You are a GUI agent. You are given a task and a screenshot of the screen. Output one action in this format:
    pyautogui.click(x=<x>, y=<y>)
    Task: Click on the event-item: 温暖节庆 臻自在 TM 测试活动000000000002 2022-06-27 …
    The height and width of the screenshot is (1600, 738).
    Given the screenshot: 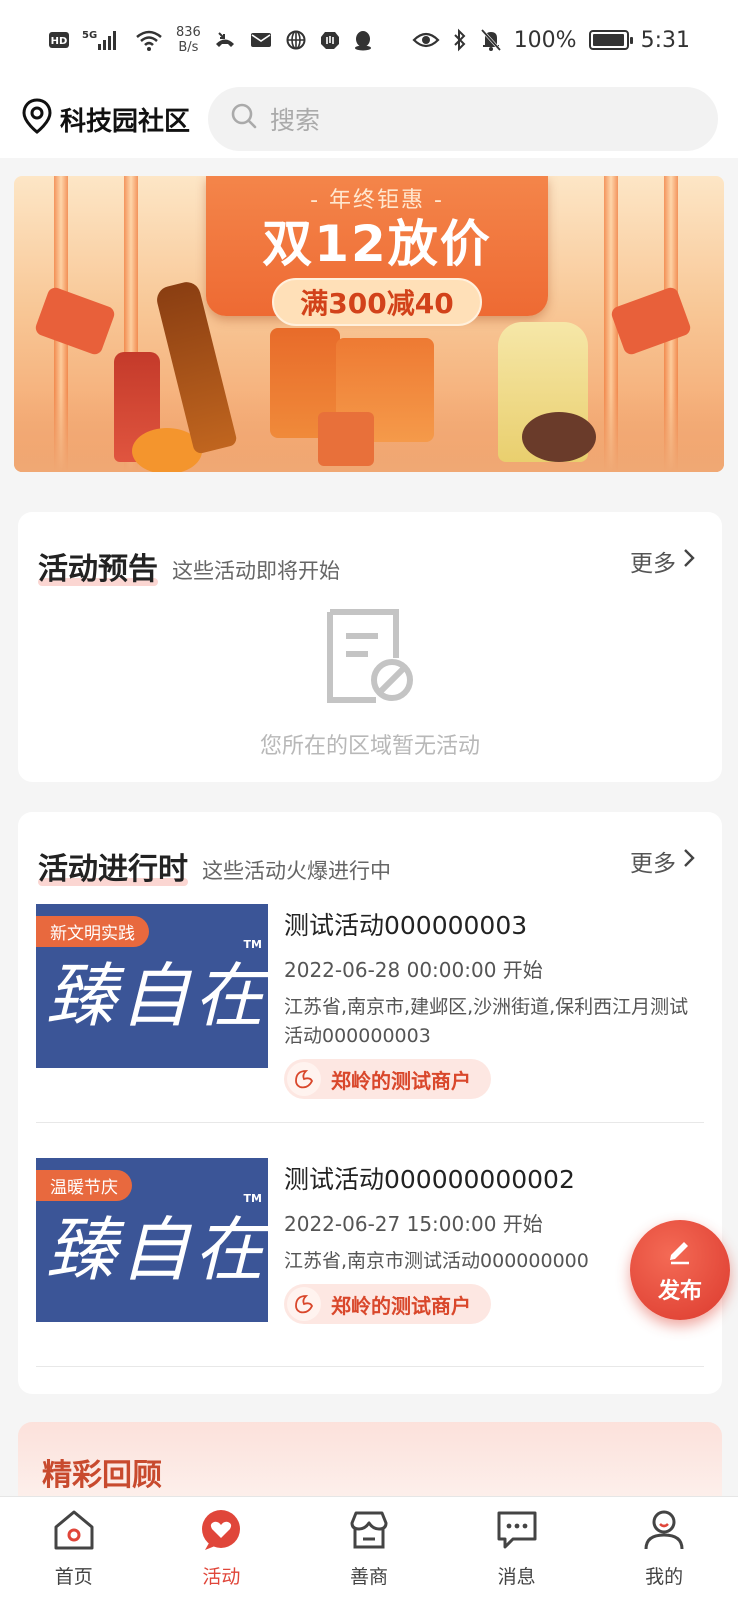 What is the action you would take?
    pyautogui.click(x=363, y=1243)
    